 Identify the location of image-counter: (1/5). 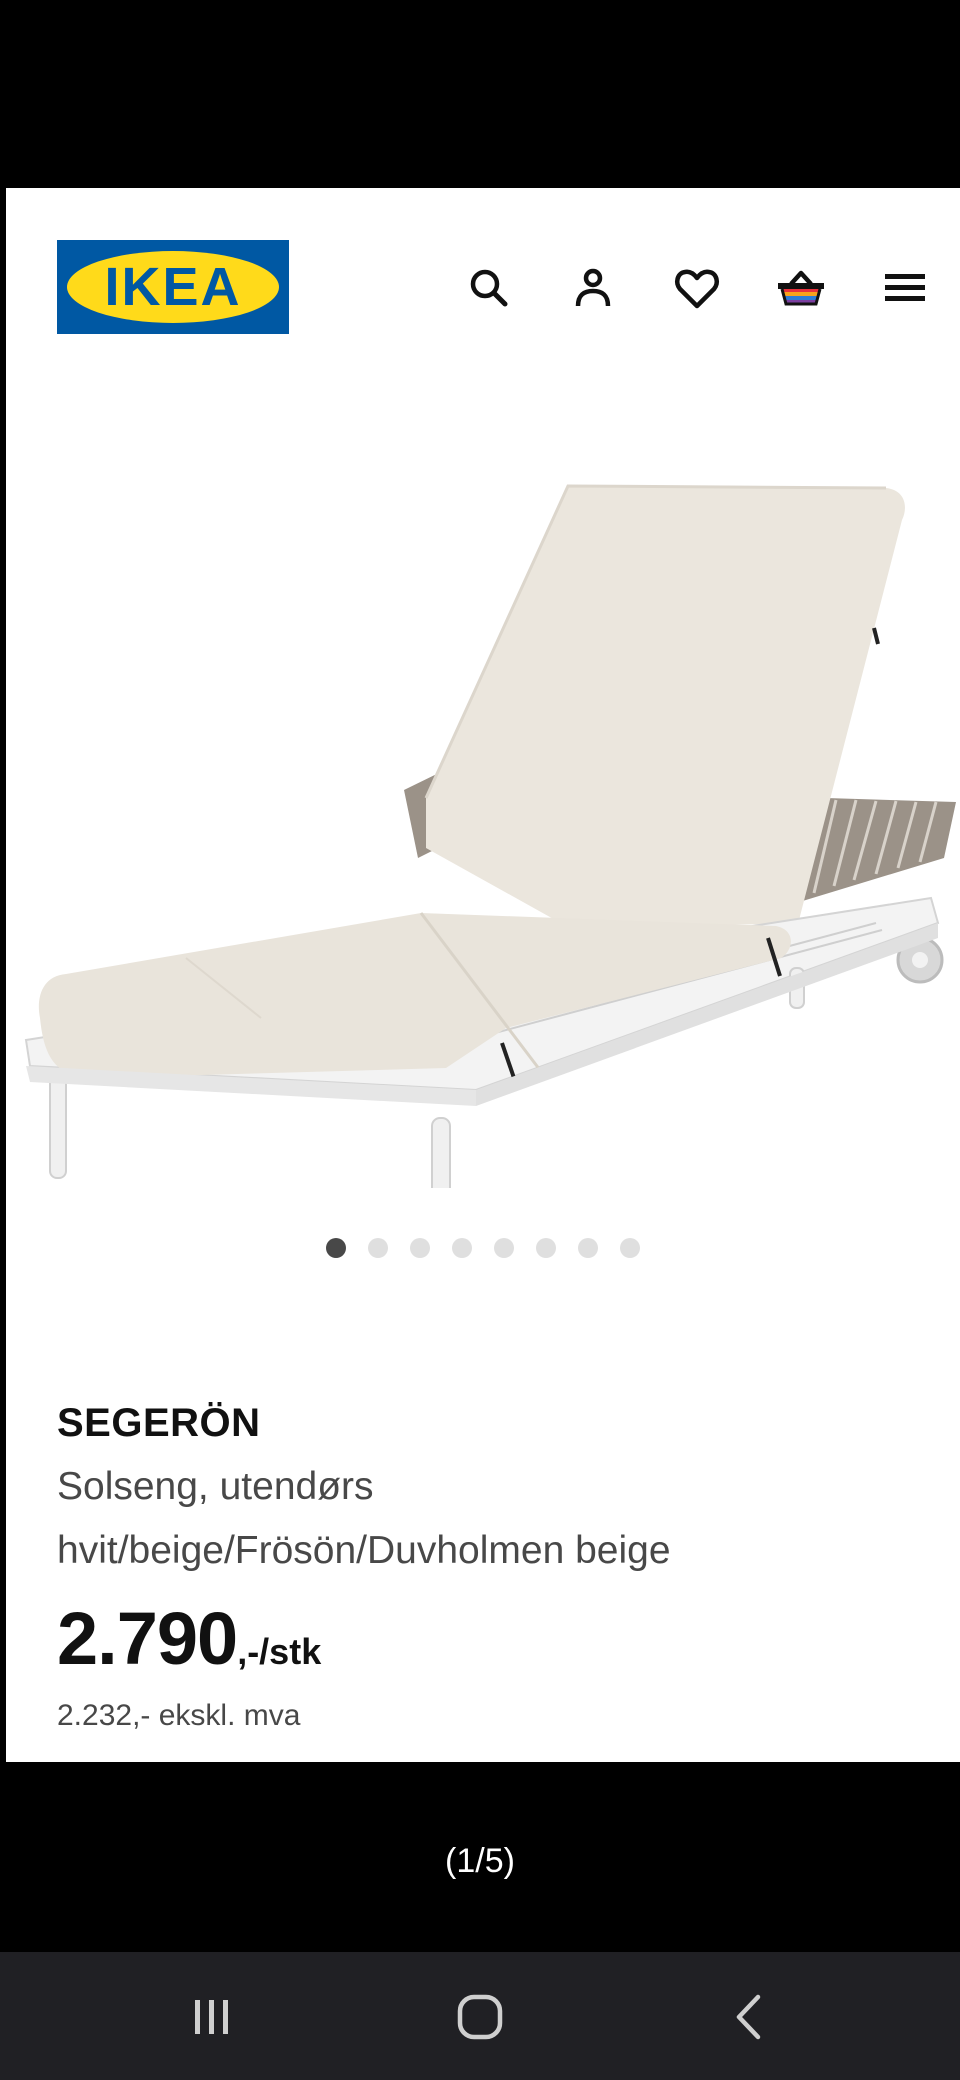
(480, 1861).